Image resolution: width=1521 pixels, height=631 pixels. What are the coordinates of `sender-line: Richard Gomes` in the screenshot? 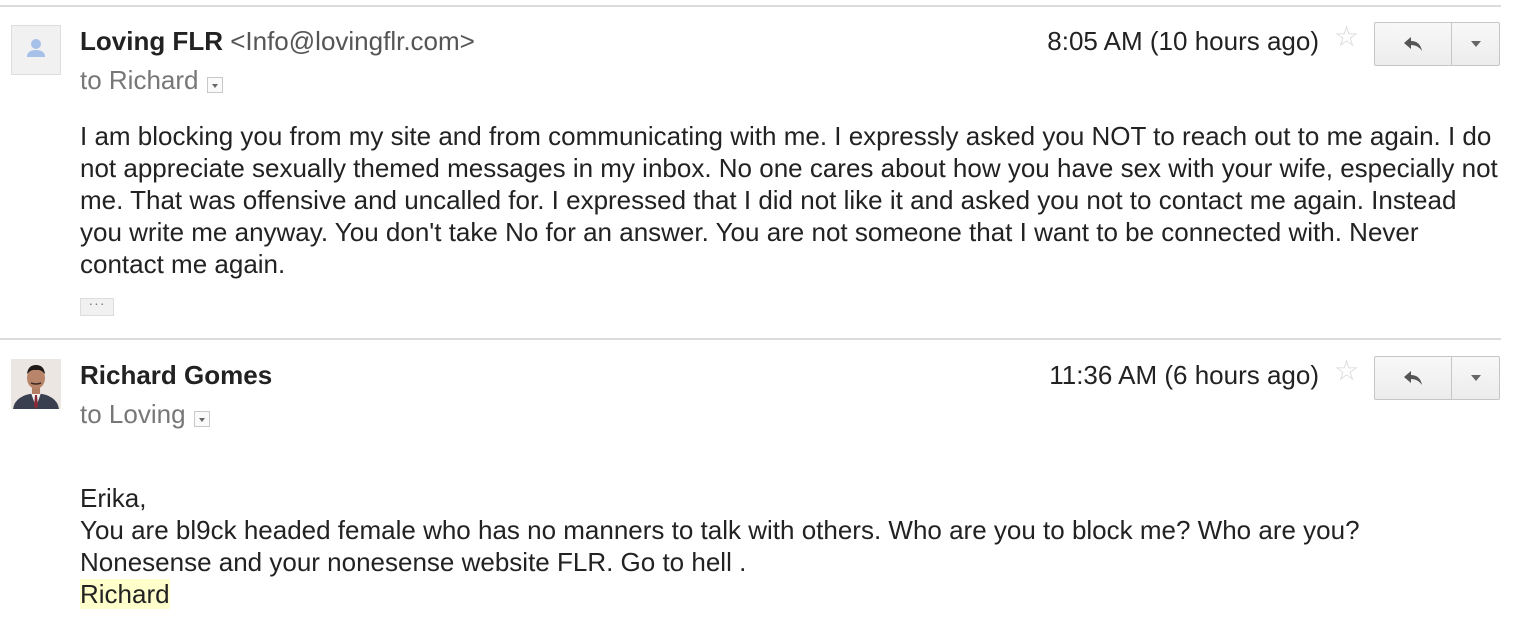 It's located at (176, 375).